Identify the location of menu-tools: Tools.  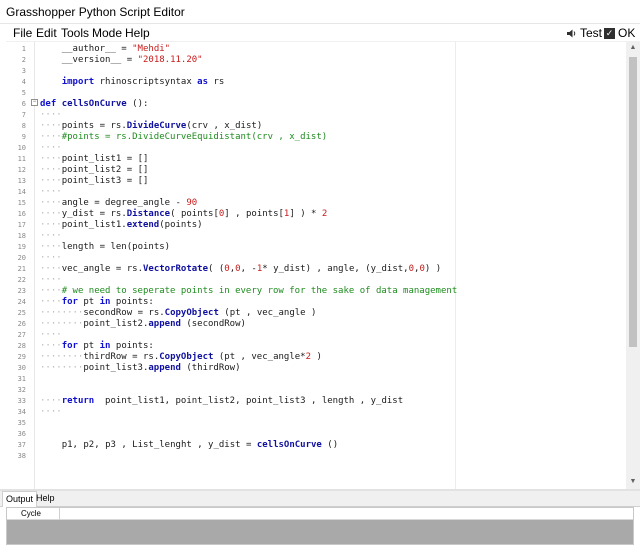
(75, 33).